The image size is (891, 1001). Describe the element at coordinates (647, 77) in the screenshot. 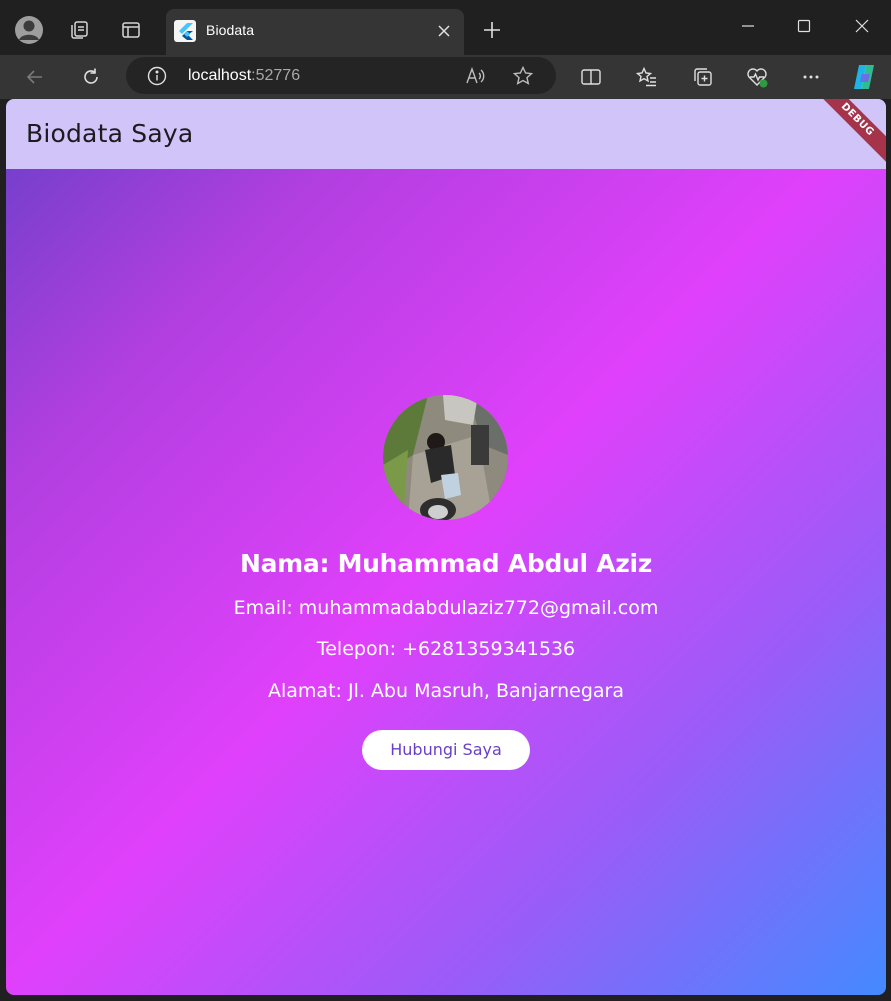

I see `favorites-list-icon` at that location.